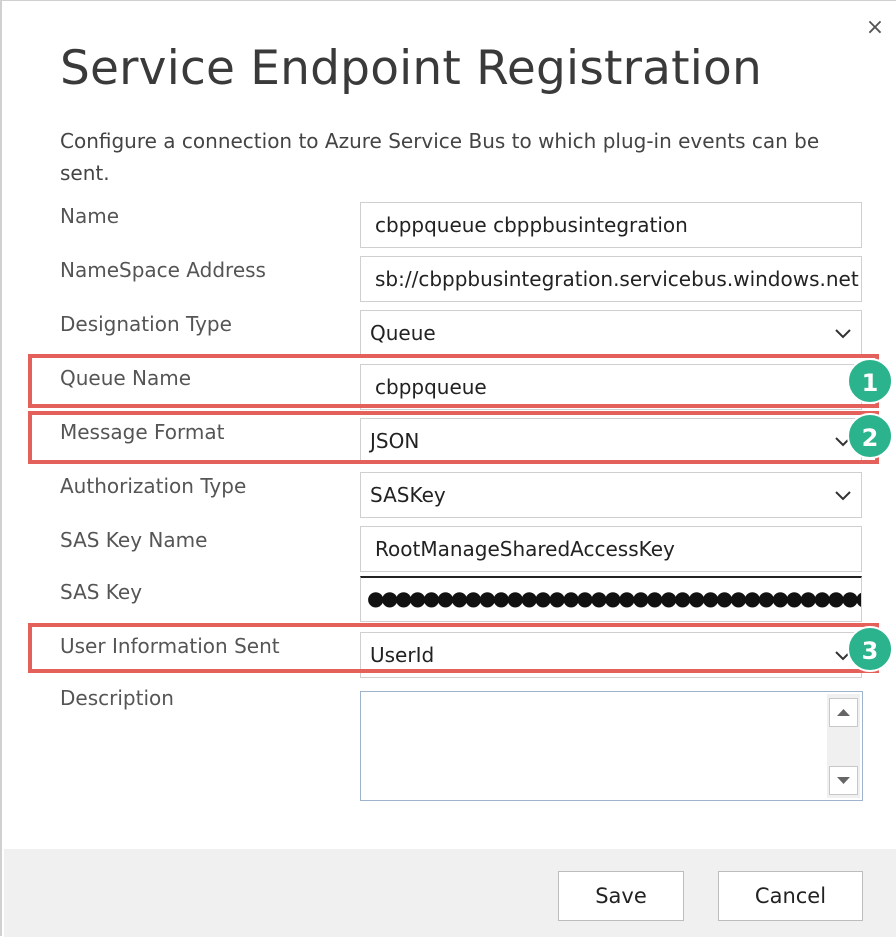 Image resolution: width=896 pixels, height=937 pixels. Describe the element at coordinates (790, 896) in the screenshot. I see `cancel-button: Cancel` at that location.